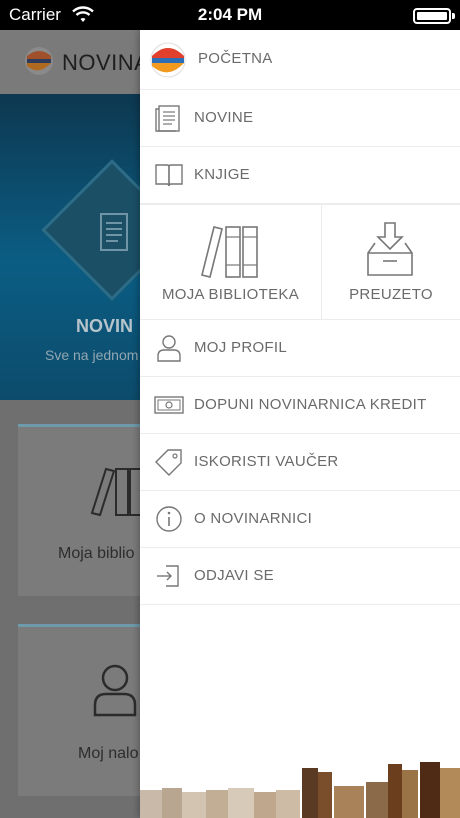 Image resolution: width=460 pixels, height=818 pixels. I want to click on menu-item-label: NOVINE, so click(224, 117).